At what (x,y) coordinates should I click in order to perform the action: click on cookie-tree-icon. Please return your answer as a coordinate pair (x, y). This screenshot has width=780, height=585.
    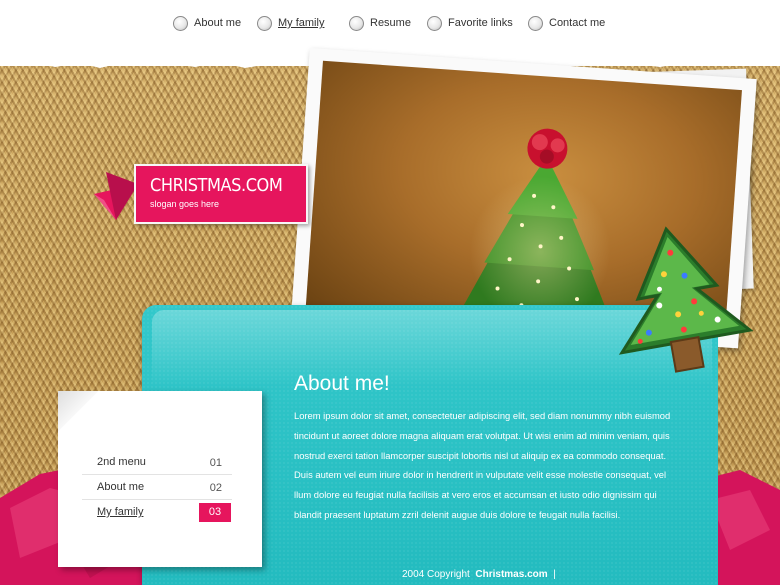
    Looking at the image, I should click on (686, 299).